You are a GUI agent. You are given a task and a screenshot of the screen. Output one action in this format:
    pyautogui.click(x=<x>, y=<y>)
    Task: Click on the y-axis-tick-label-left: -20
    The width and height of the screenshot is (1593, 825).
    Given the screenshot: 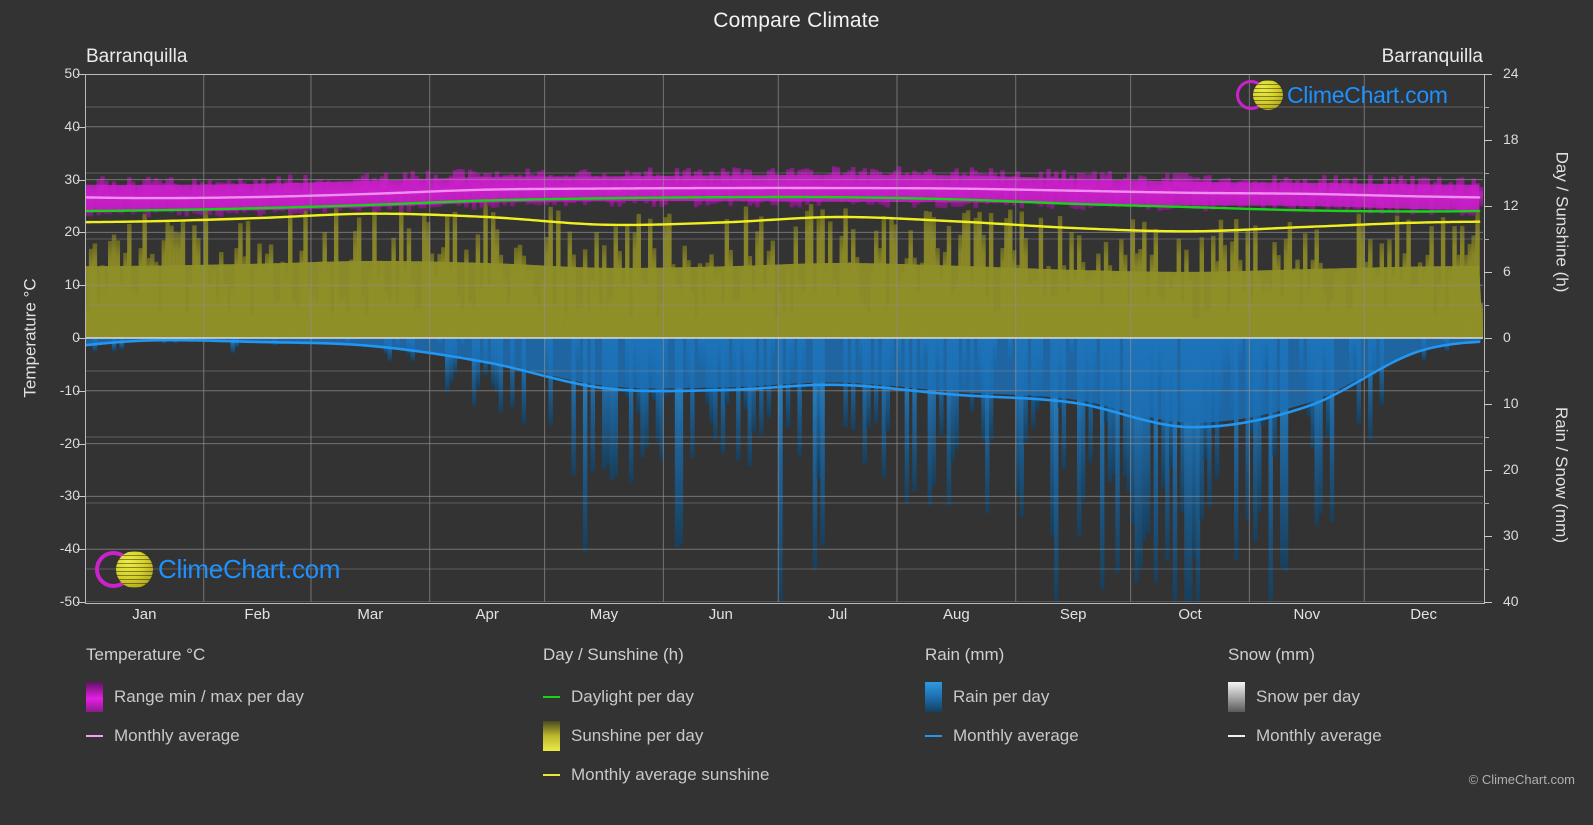 What is the action you would take?
    pyautogui.click(x=69, y=442)
    